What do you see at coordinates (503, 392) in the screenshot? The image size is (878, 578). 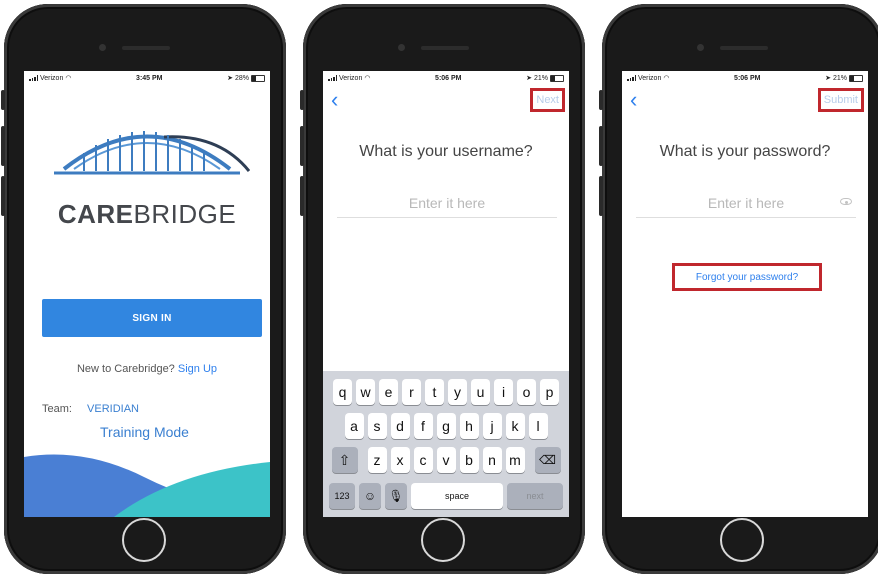 I see `key-i: i` at bounding box center [503, 392].